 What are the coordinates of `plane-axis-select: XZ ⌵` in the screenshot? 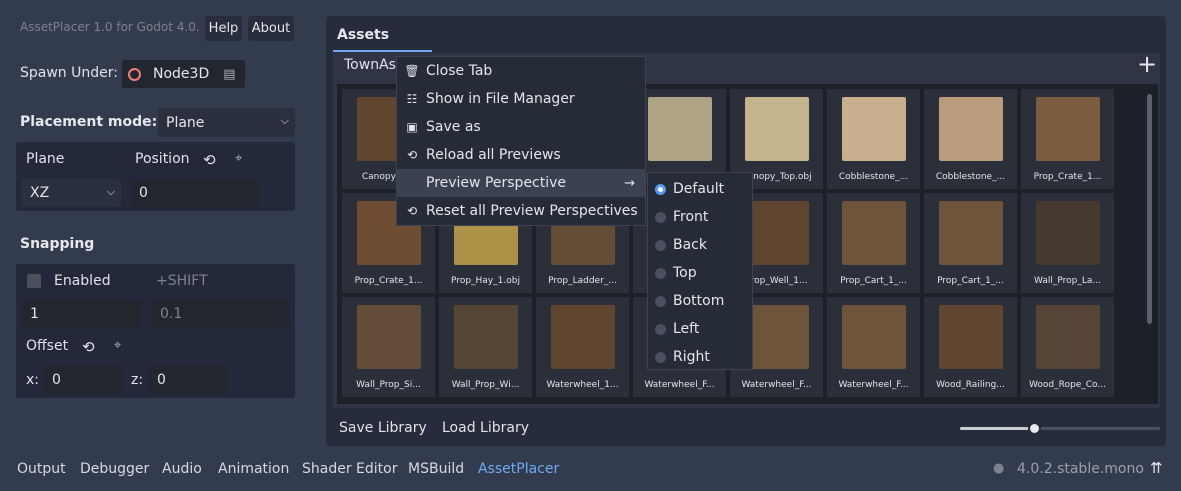 It's located at (71, 193).